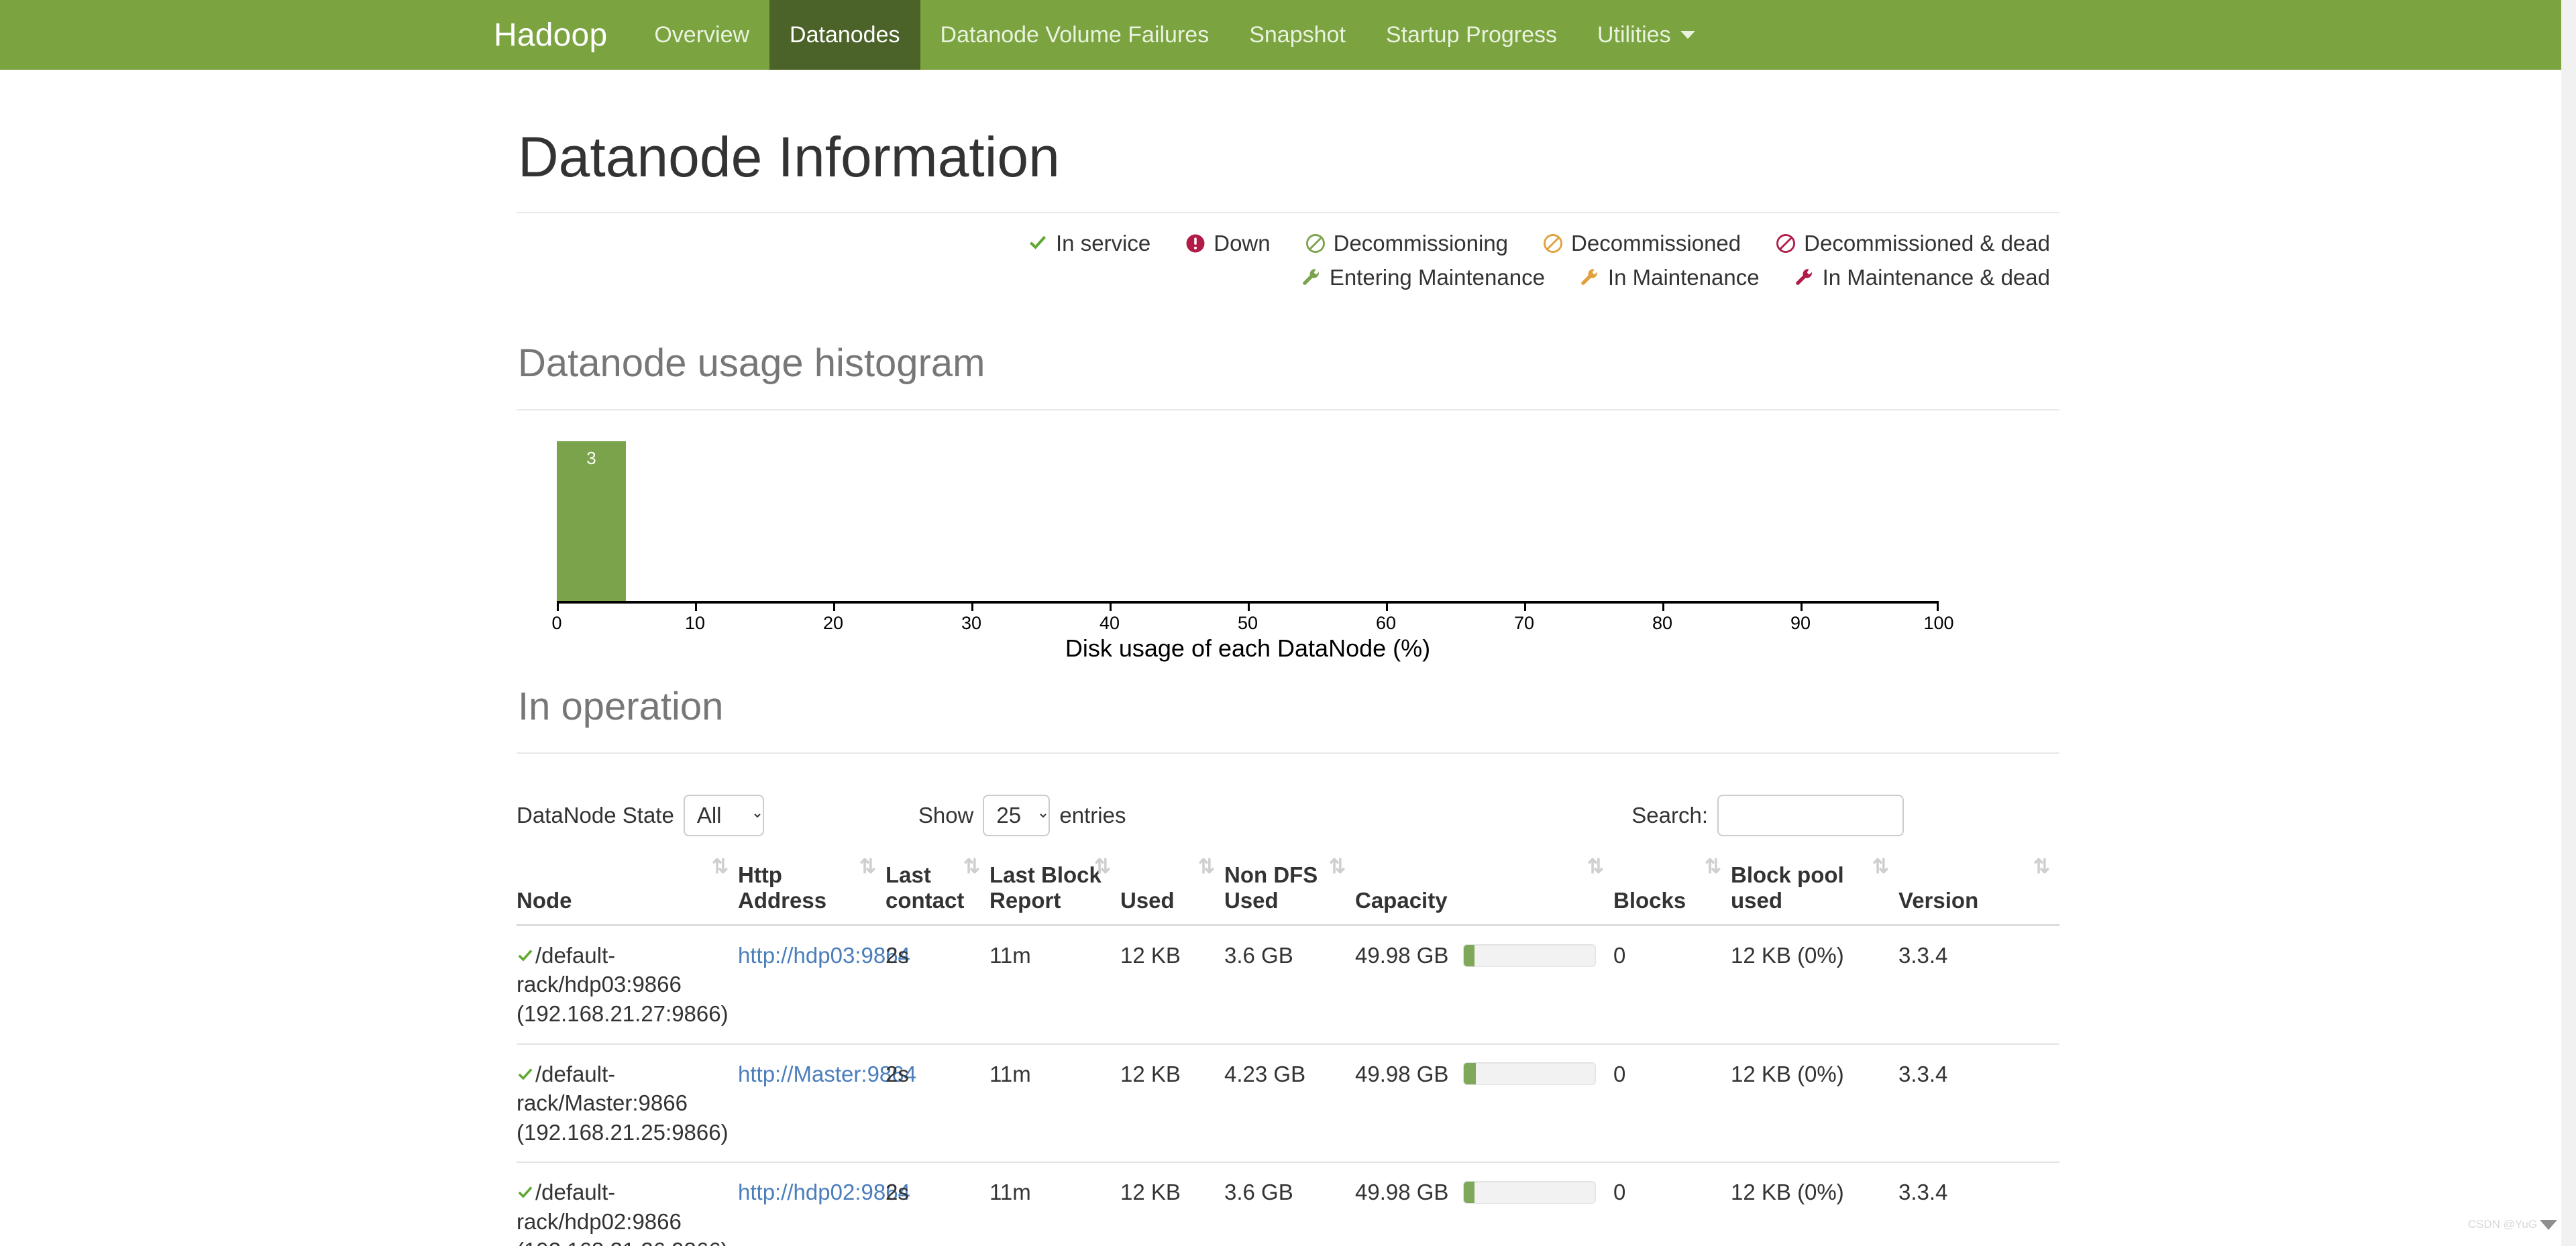 This screenshot has width=2576, height=1246. What do you see at coordinates (811, 890) in the screenshot?
I see `column-header-http-address: Http Address ⇅` at bounding box center [811, 890].